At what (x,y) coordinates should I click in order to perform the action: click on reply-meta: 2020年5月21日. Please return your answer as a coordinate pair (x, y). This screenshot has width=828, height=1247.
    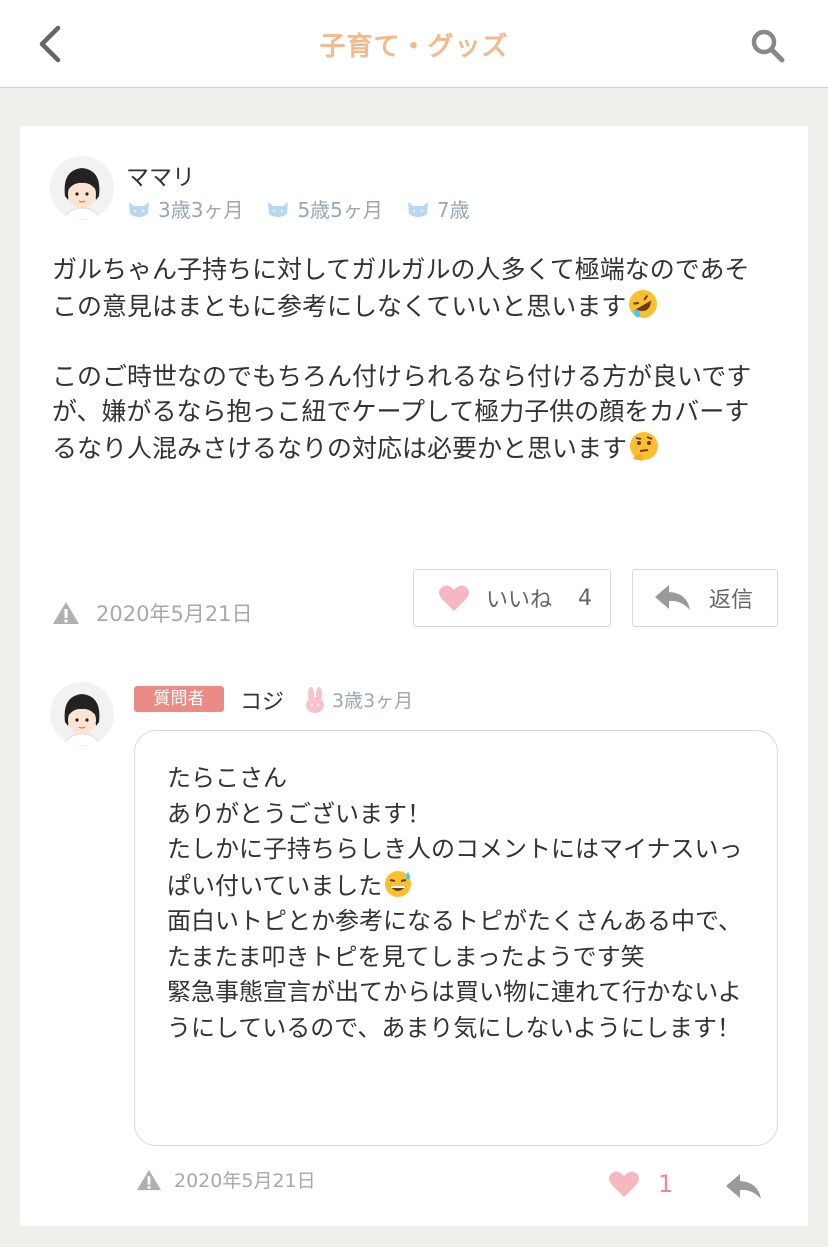
    Looking at the image, I should click on (226, 1179).